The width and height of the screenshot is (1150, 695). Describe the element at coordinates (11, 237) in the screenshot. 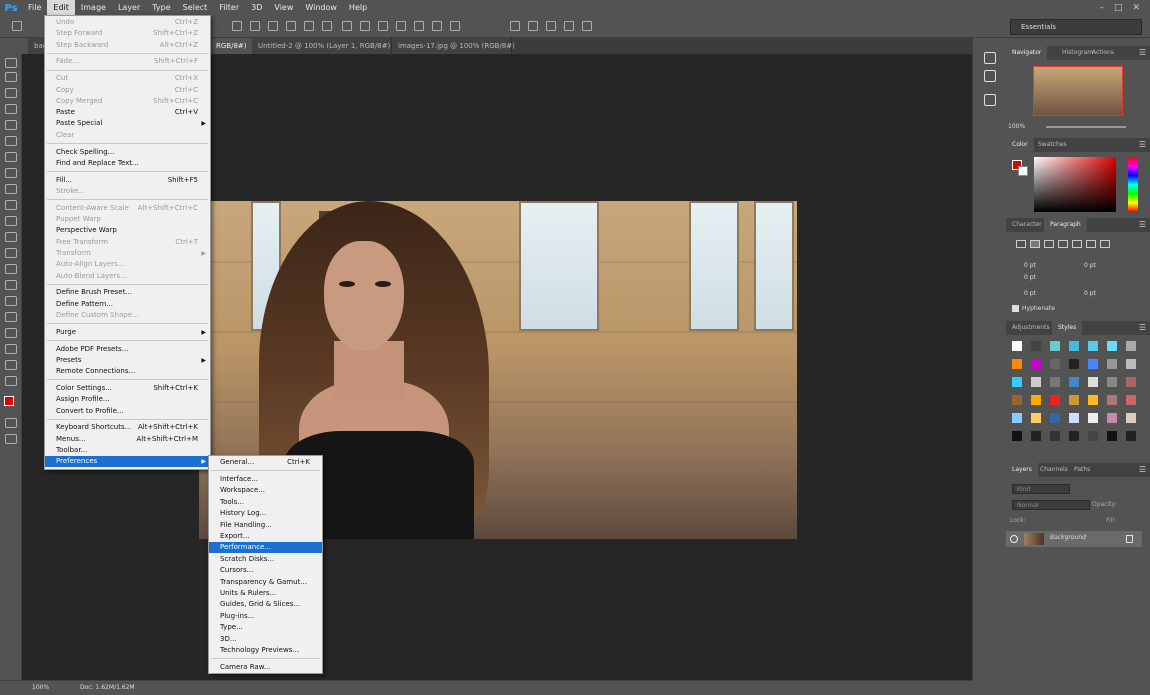

I see `gradient-tool-icon` at that location.